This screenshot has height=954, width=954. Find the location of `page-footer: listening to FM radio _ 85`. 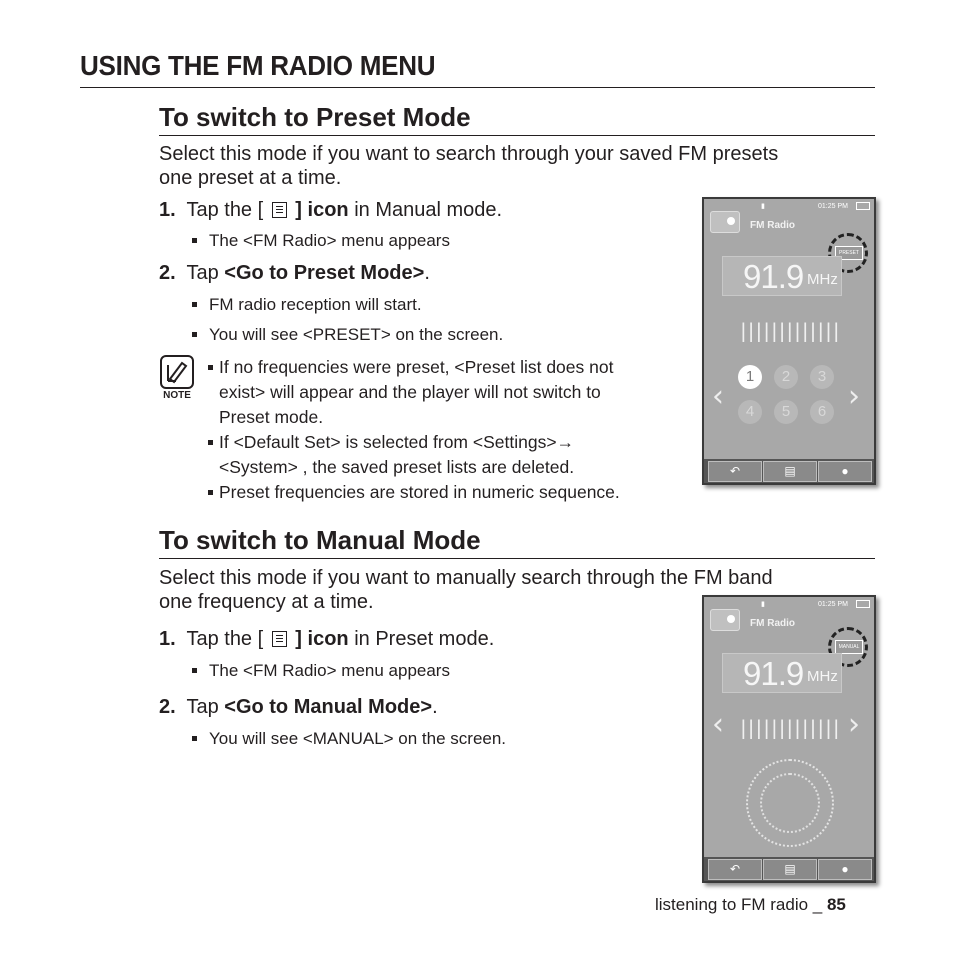

page-footer: listening to FM radio _ 85 is located at coordinates (750, 905).